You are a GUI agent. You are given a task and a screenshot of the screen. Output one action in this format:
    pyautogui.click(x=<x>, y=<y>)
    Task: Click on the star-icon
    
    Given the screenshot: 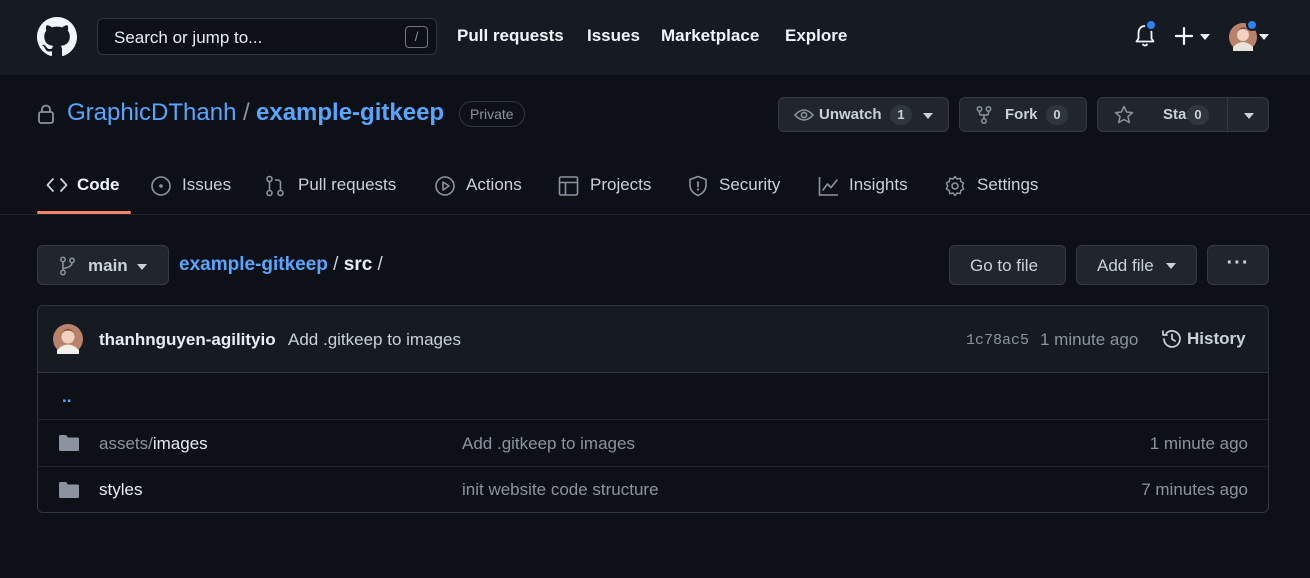 What is the action you would take?
    pyautogui.click(x=1124, y=114)
    